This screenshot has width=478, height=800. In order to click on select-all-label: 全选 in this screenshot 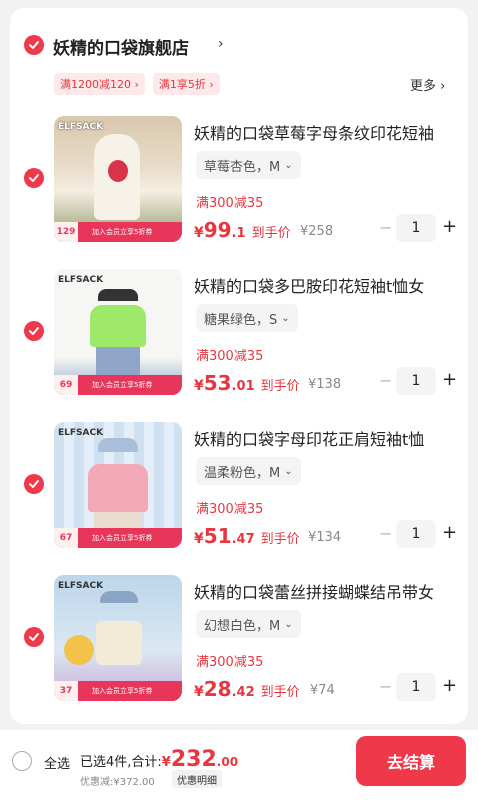, I will do `click(57, 762)`.